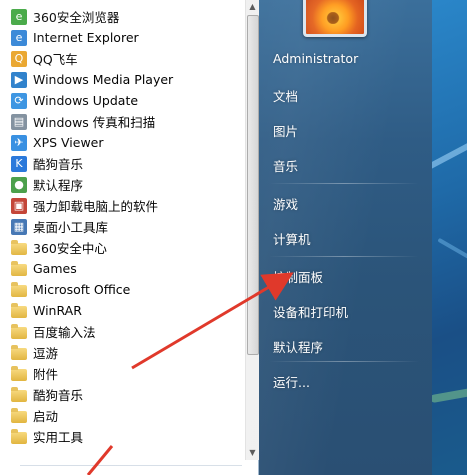 This screenshot has height=475, width=467. I want to click on program-item: 逗游, so click(122, 352).